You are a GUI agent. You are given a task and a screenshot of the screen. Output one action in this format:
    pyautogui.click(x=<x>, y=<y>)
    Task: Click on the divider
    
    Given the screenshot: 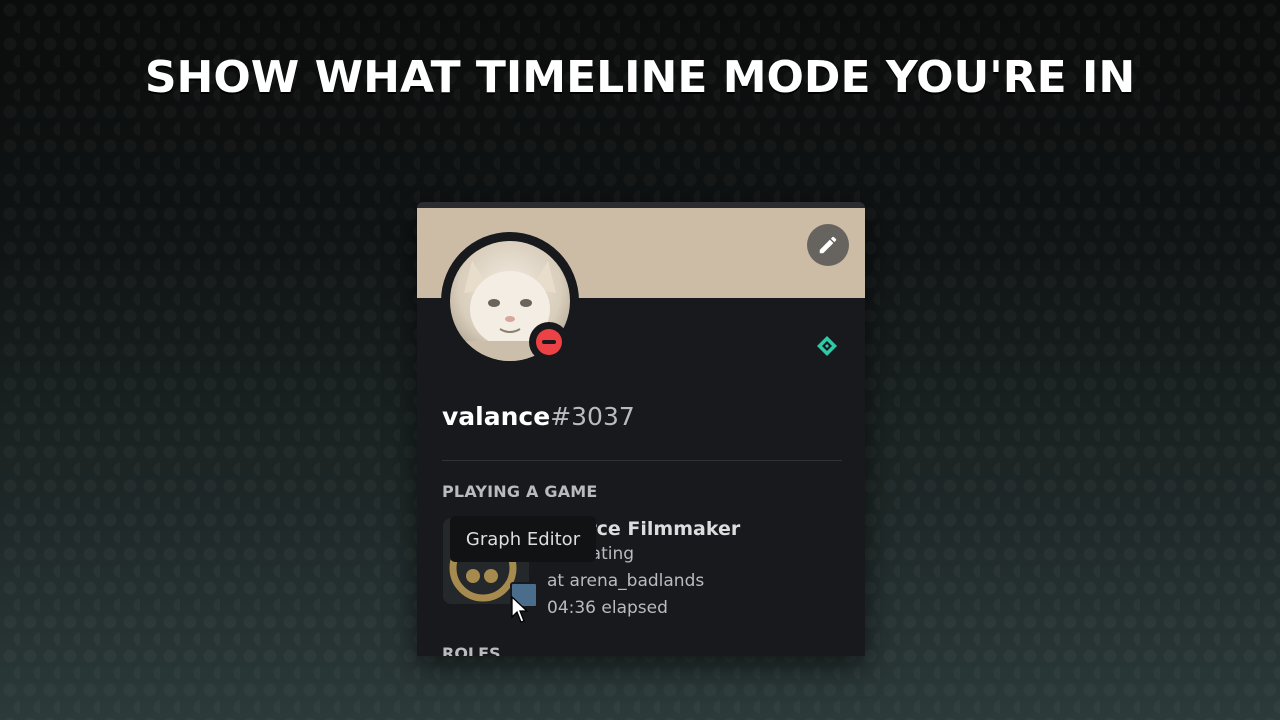 What is the action you would take?
    pyautogui.click(x=642, y=460)
    